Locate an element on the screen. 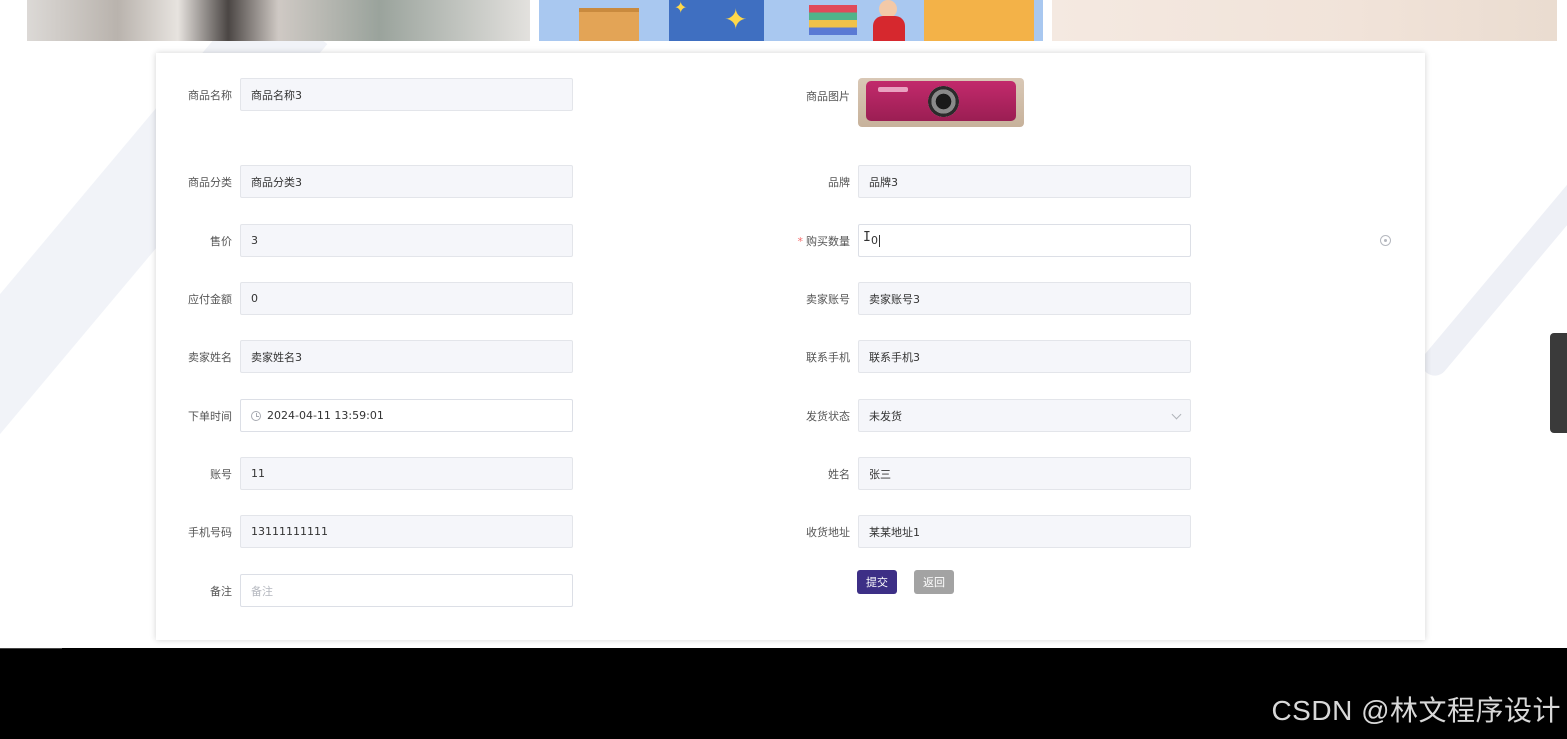 The height and width of the screenshot is (739, 1567). form-row-phone: 手机号码 13111111111 is located at coordinates (364, 531).